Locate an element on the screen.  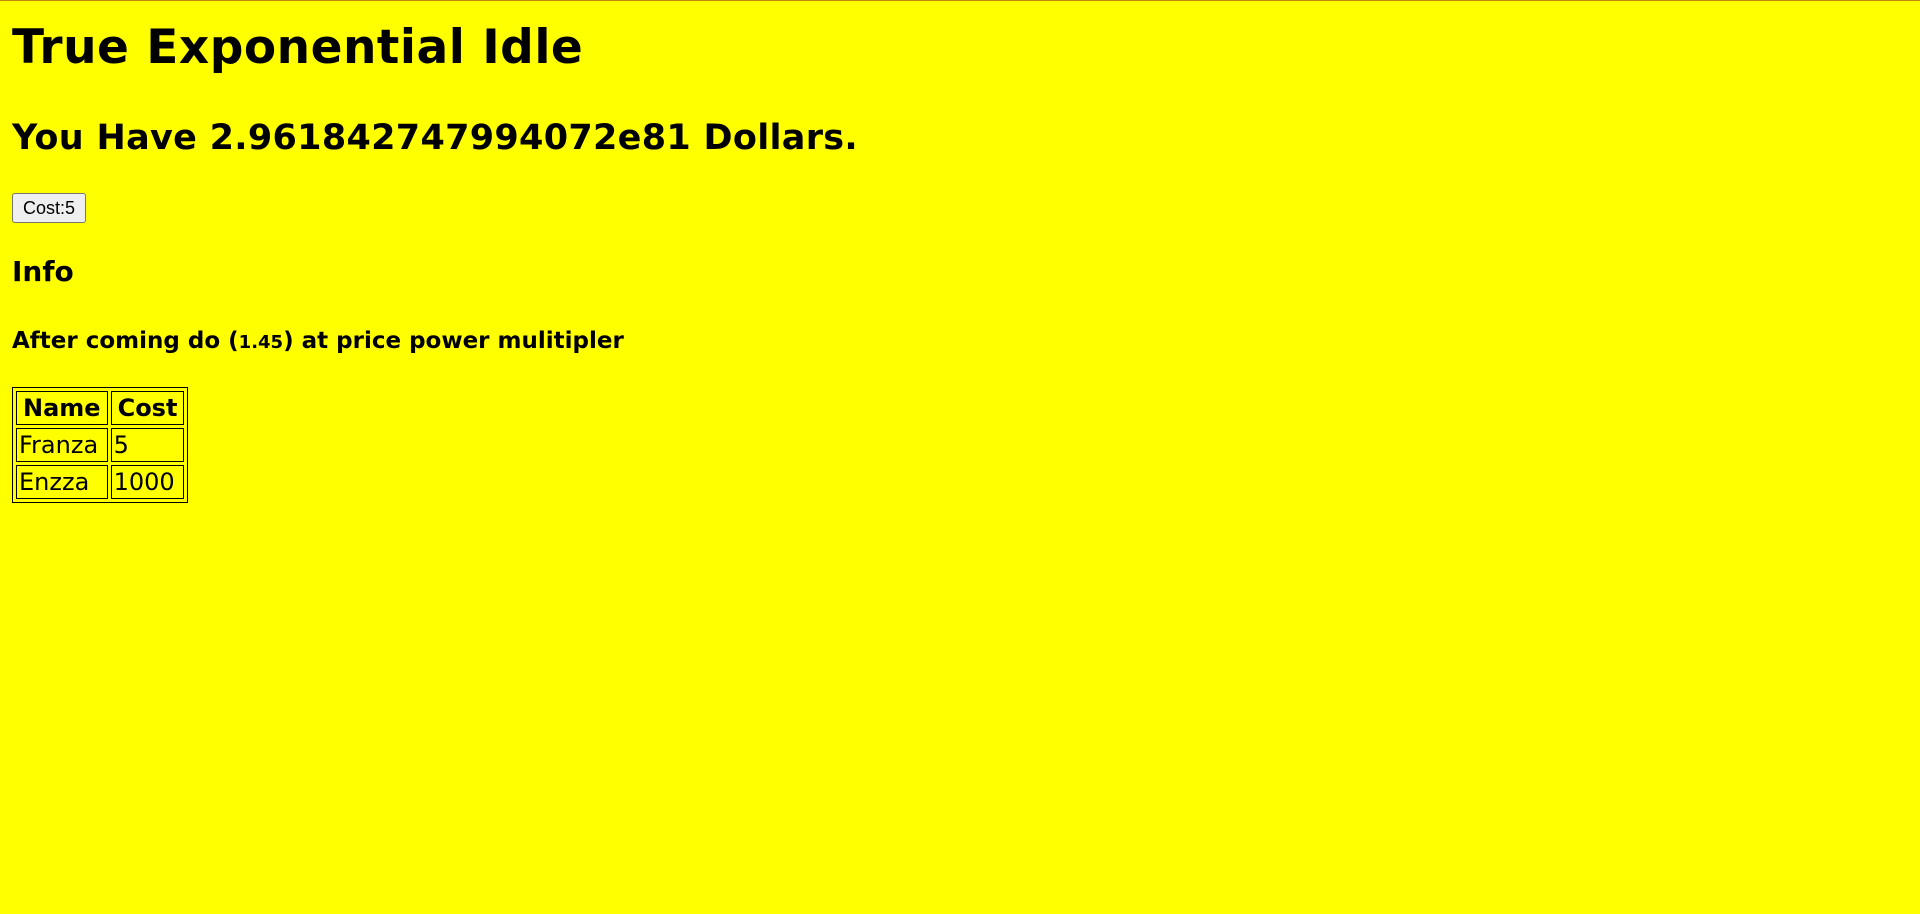
units-table: Name Cost Franza 5 Enzza 1000 is located at coordinates (100, 445).